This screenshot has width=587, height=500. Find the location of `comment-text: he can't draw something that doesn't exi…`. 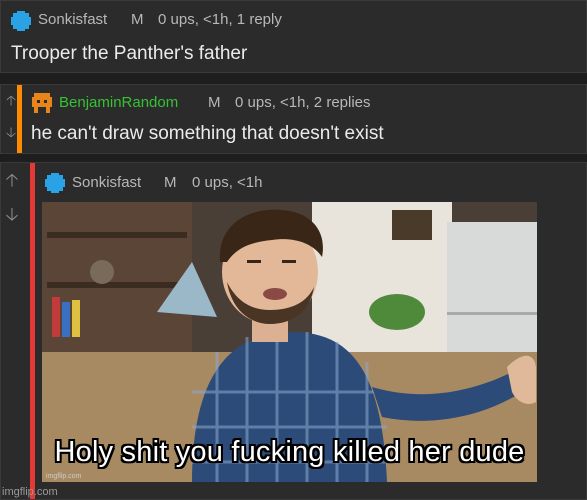

comment-text: he can't draw something that doesn't exi… is located at coordinates (207, 133).